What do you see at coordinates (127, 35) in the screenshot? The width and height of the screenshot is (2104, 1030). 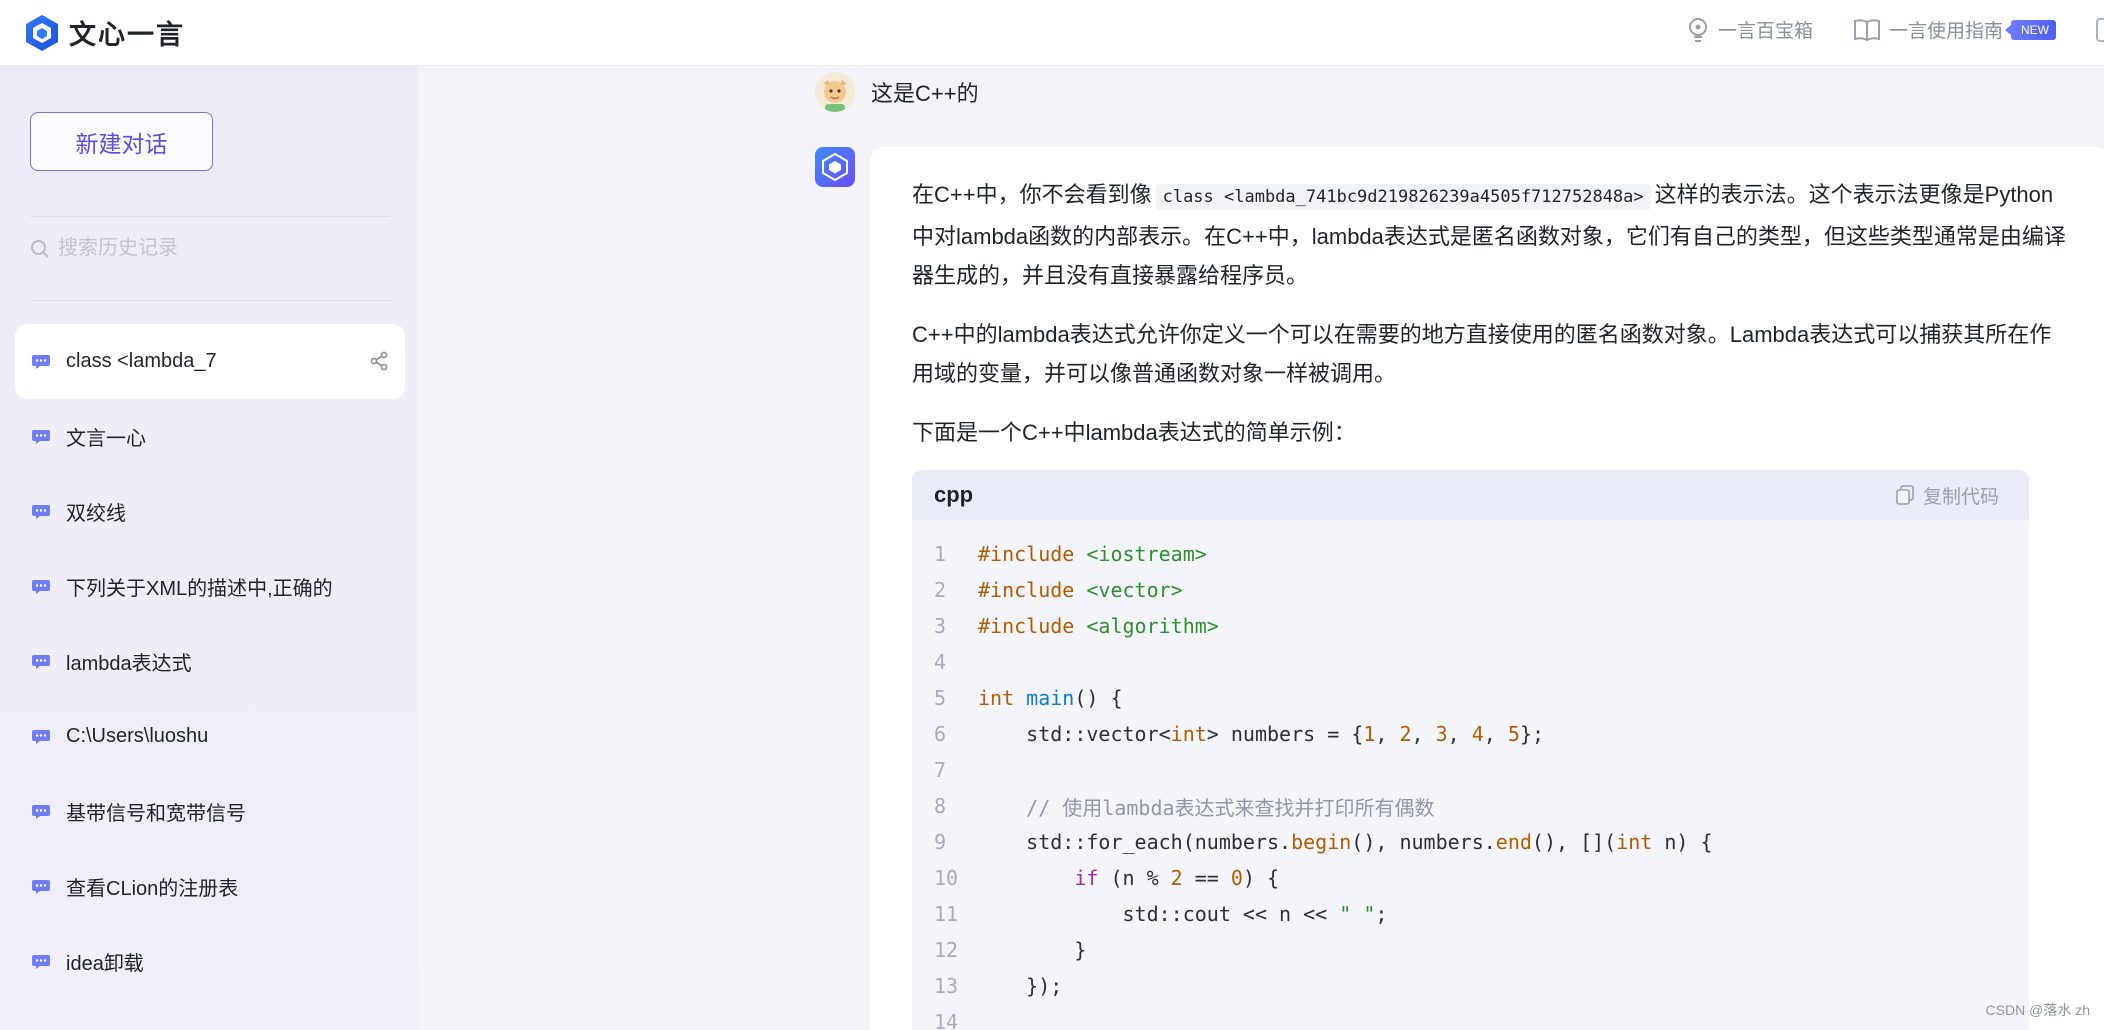 I see `app-title: 文心一言` at bounding box center [127, 35].